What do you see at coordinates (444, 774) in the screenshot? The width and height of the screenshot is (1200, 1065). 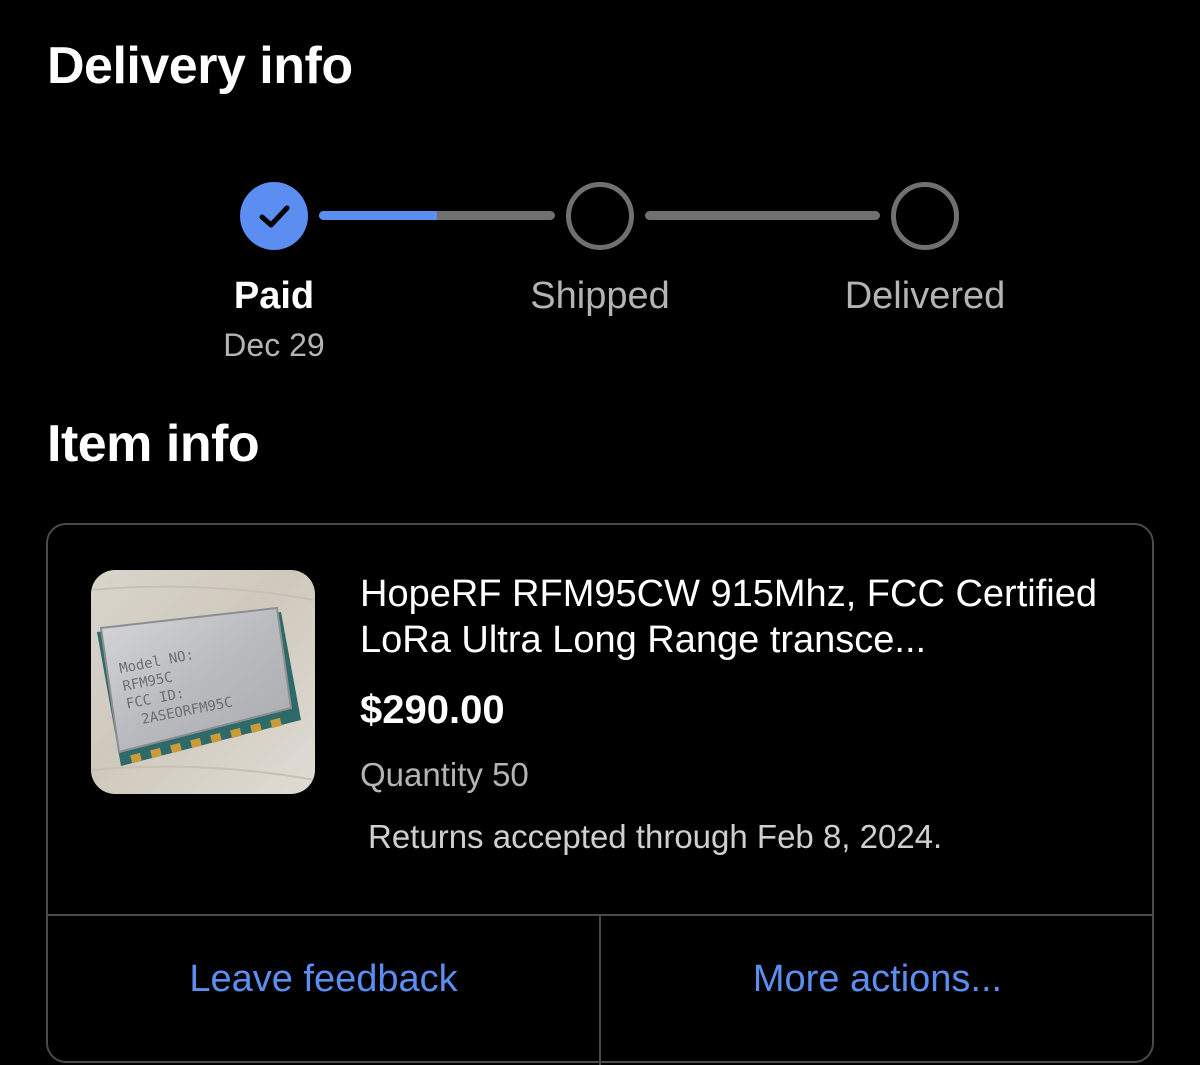 I see `item-quantity: Quantity 50` at bounding box center [444, 774].